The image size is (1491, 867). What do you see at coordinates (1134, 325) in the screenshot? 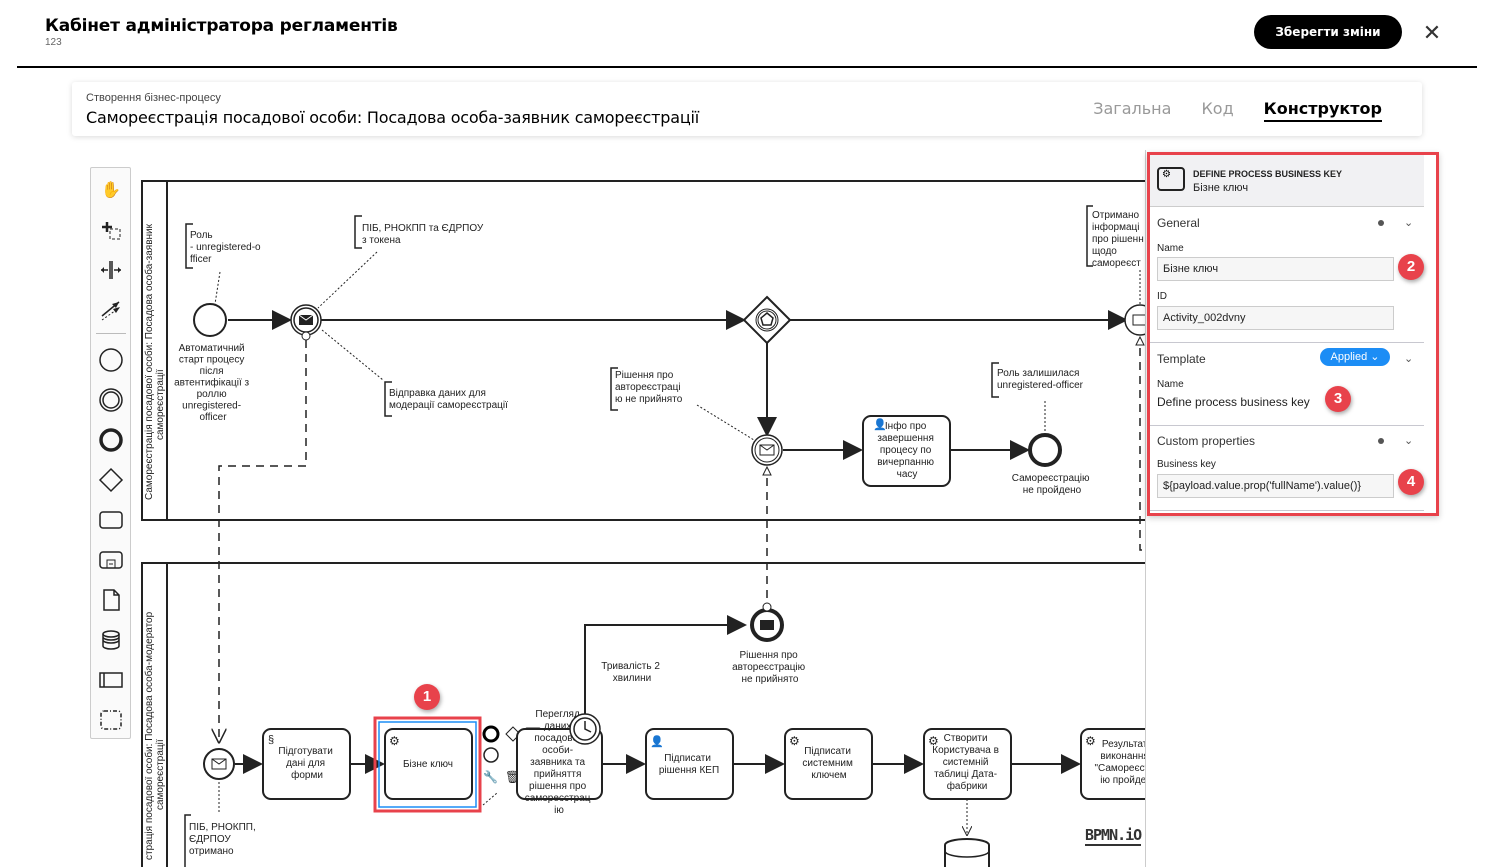
I see `message-catch-event-right` at bounding box center [1134, 325].